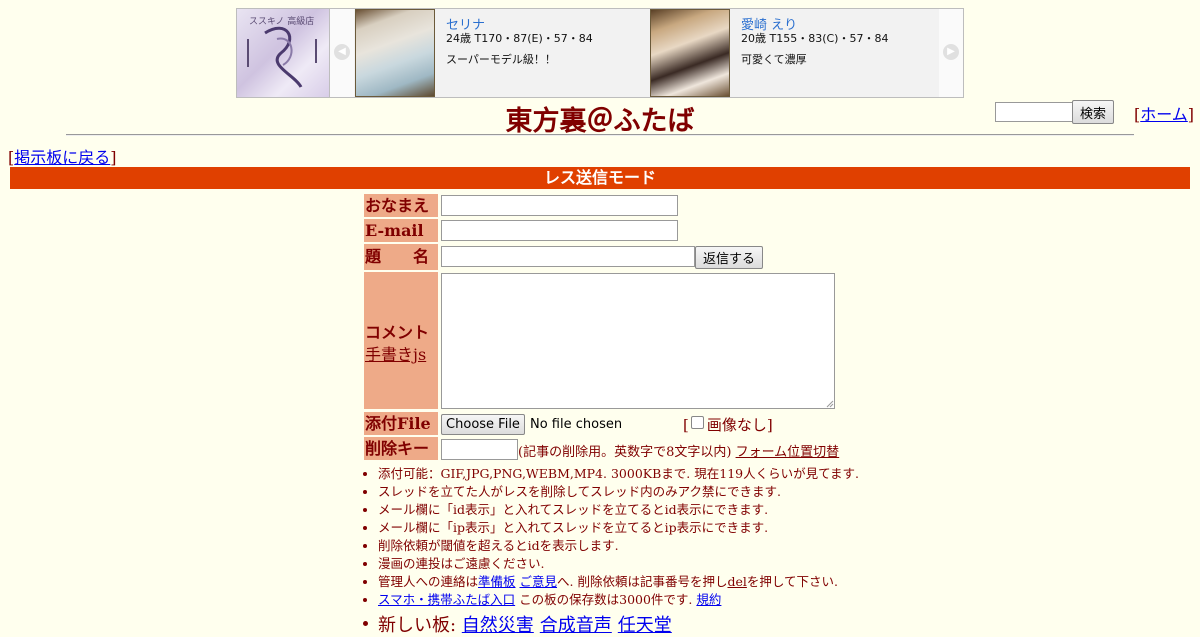 Image resolution: width=1200 pixels, height=637 pixels. I want to click on form-position-toggle-link: フォーム位置切替, so click(788, 452).